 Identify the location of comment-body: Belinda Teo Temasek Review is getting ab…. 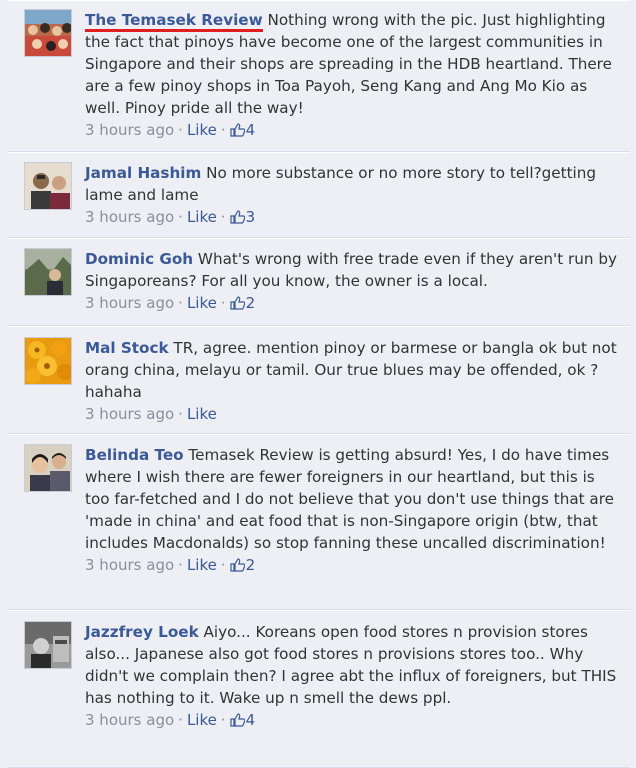
(352, 511).